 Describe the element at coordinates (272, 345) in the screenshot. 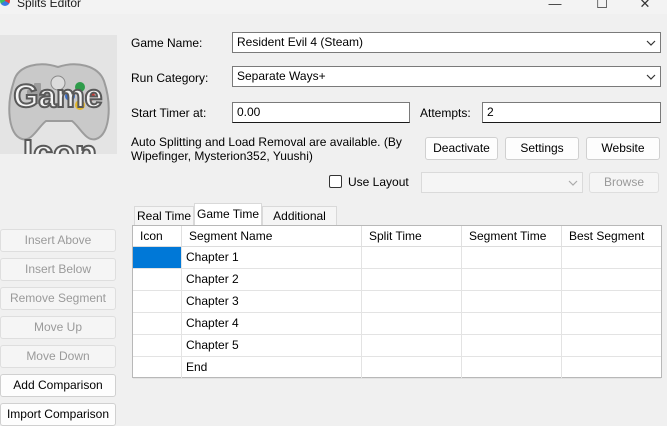

I see `cell-name: Chapter 5` at that location.